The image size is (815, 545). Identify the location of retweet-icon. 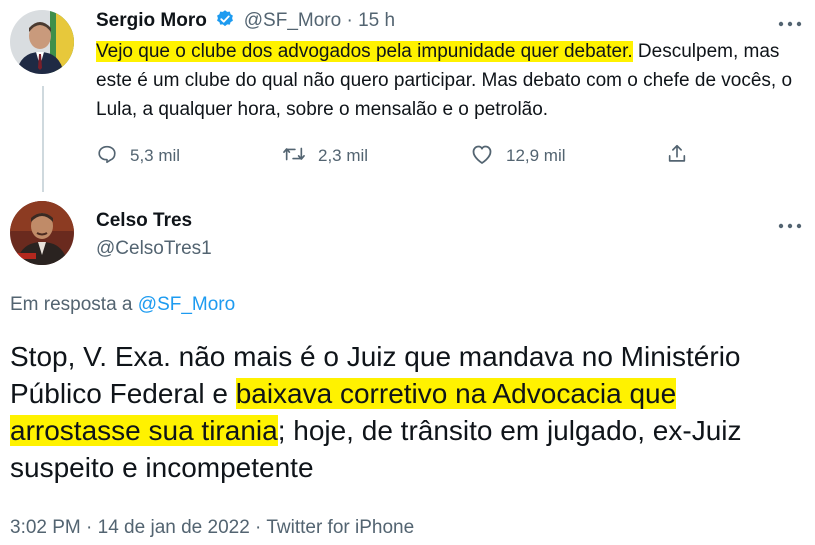
(300, 156).